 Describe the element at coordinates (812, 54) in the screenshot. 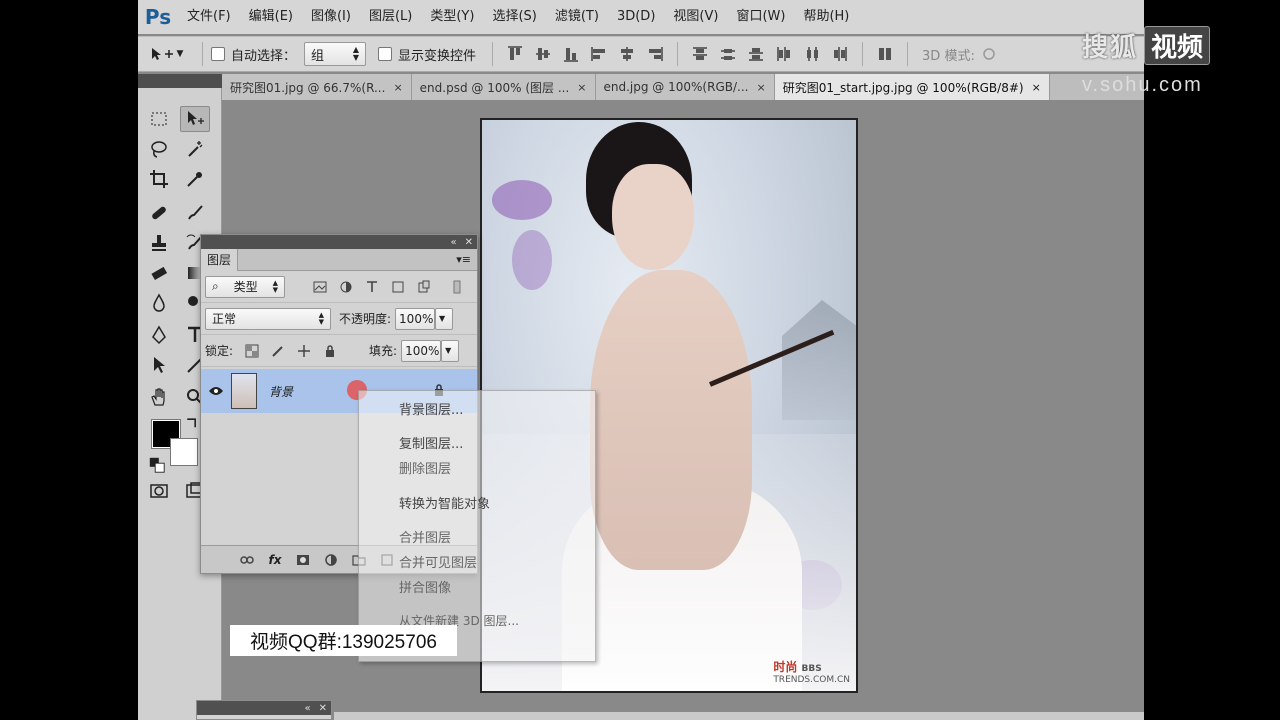

I see `distribute-hcenter-icon` at that location.